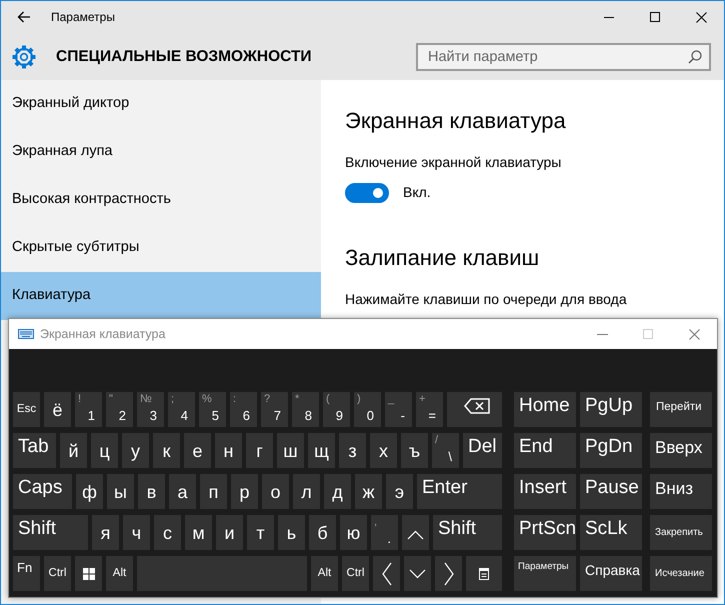 This screenshot has height=605, width=725. I want to click on keyboard-key: PgDn, so click(611, 450).